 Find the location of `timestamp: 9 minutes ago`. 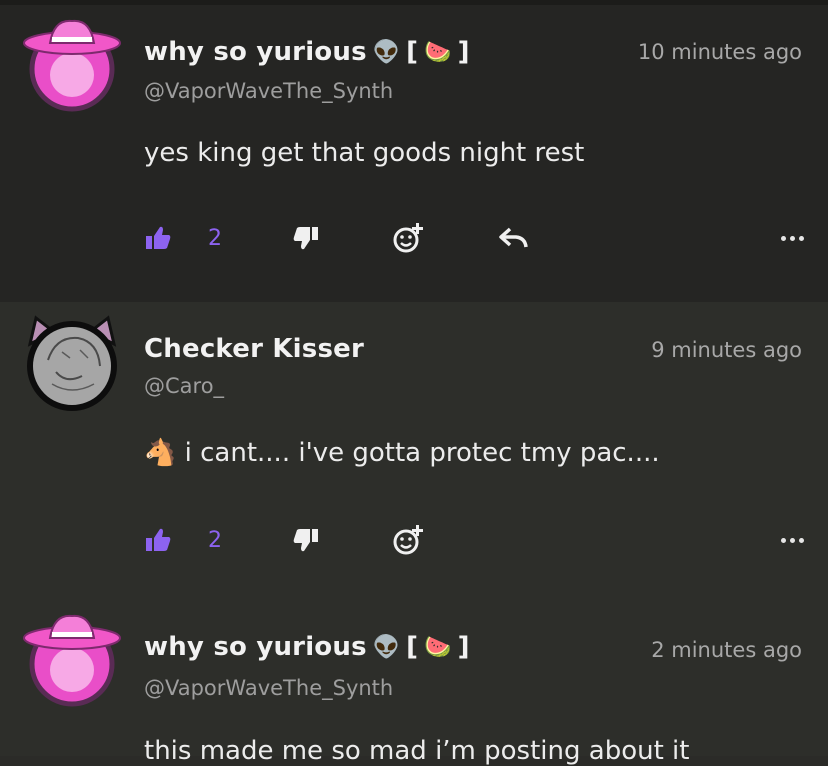

timestamp: 9 minutes ago is located at coordinates (726, 350).